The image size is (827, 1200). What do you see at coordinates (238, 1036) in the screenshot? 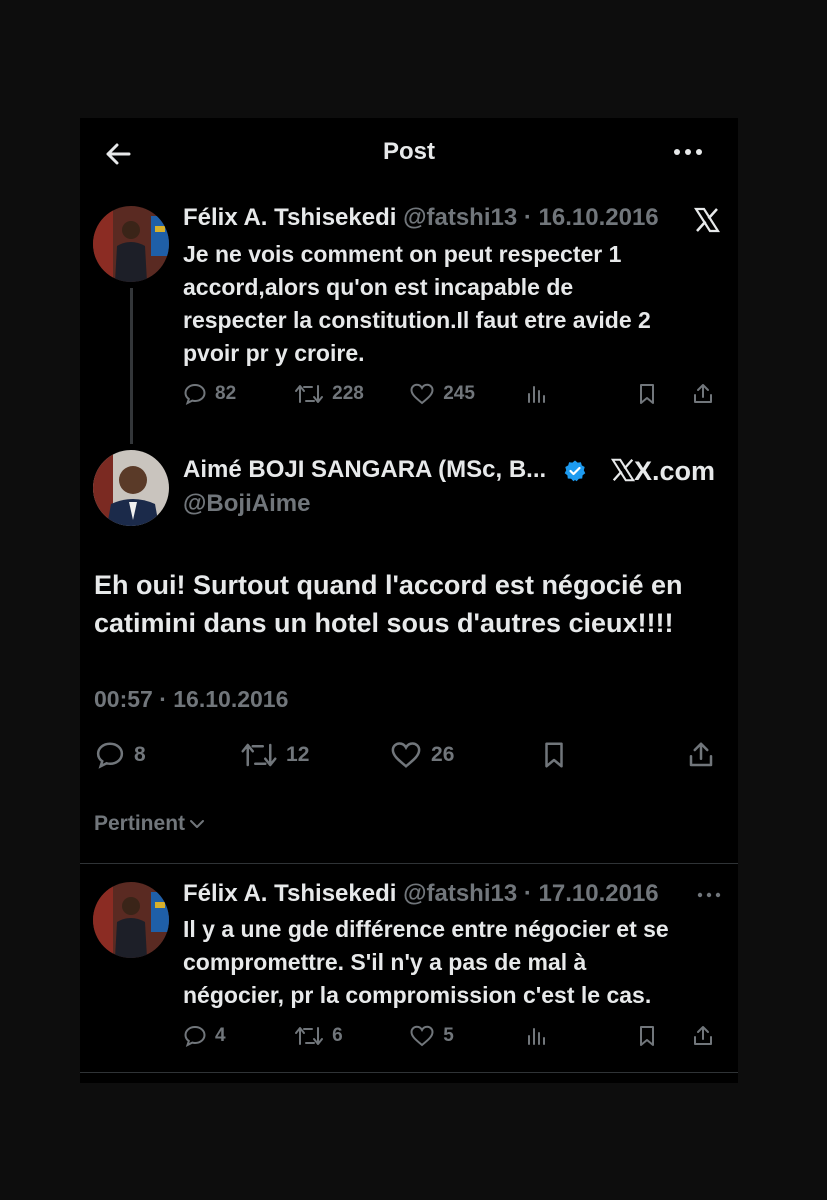
I see `reply-button: 4` at bounding box center [238, 1036].